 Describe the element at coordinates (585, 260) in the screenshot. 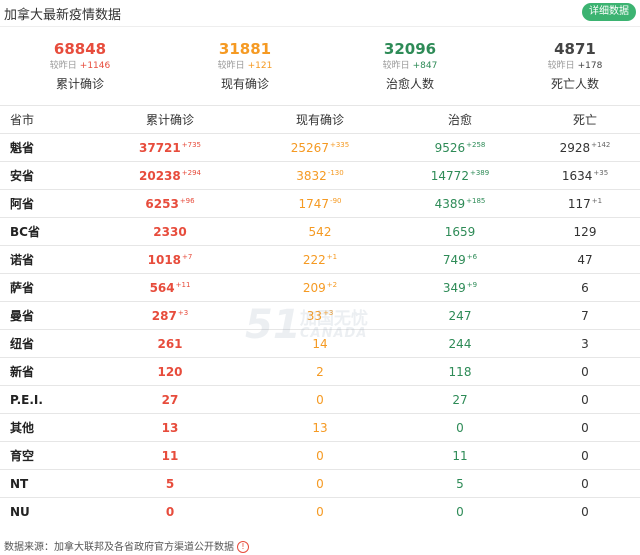

I see `death-cases-value: 47` at that location.